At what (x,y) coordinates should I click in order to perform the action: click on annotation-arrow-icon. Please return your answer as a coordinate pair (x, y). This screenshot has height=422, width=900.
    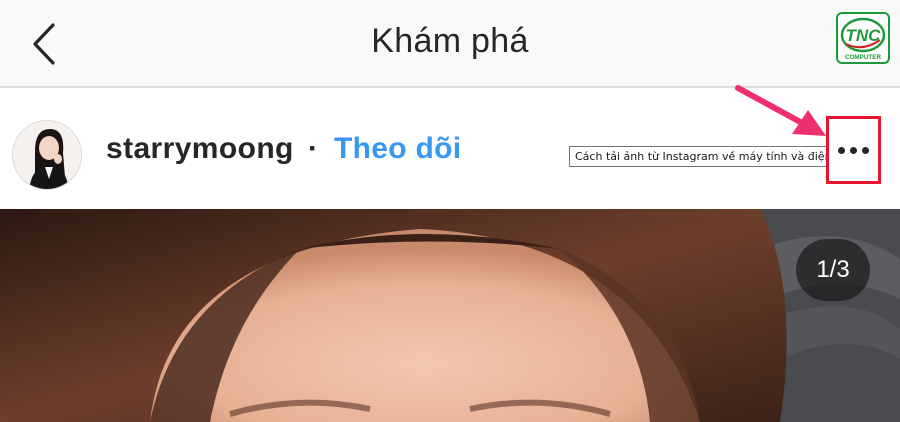
    Looking at the image, I should click on (780, 110).